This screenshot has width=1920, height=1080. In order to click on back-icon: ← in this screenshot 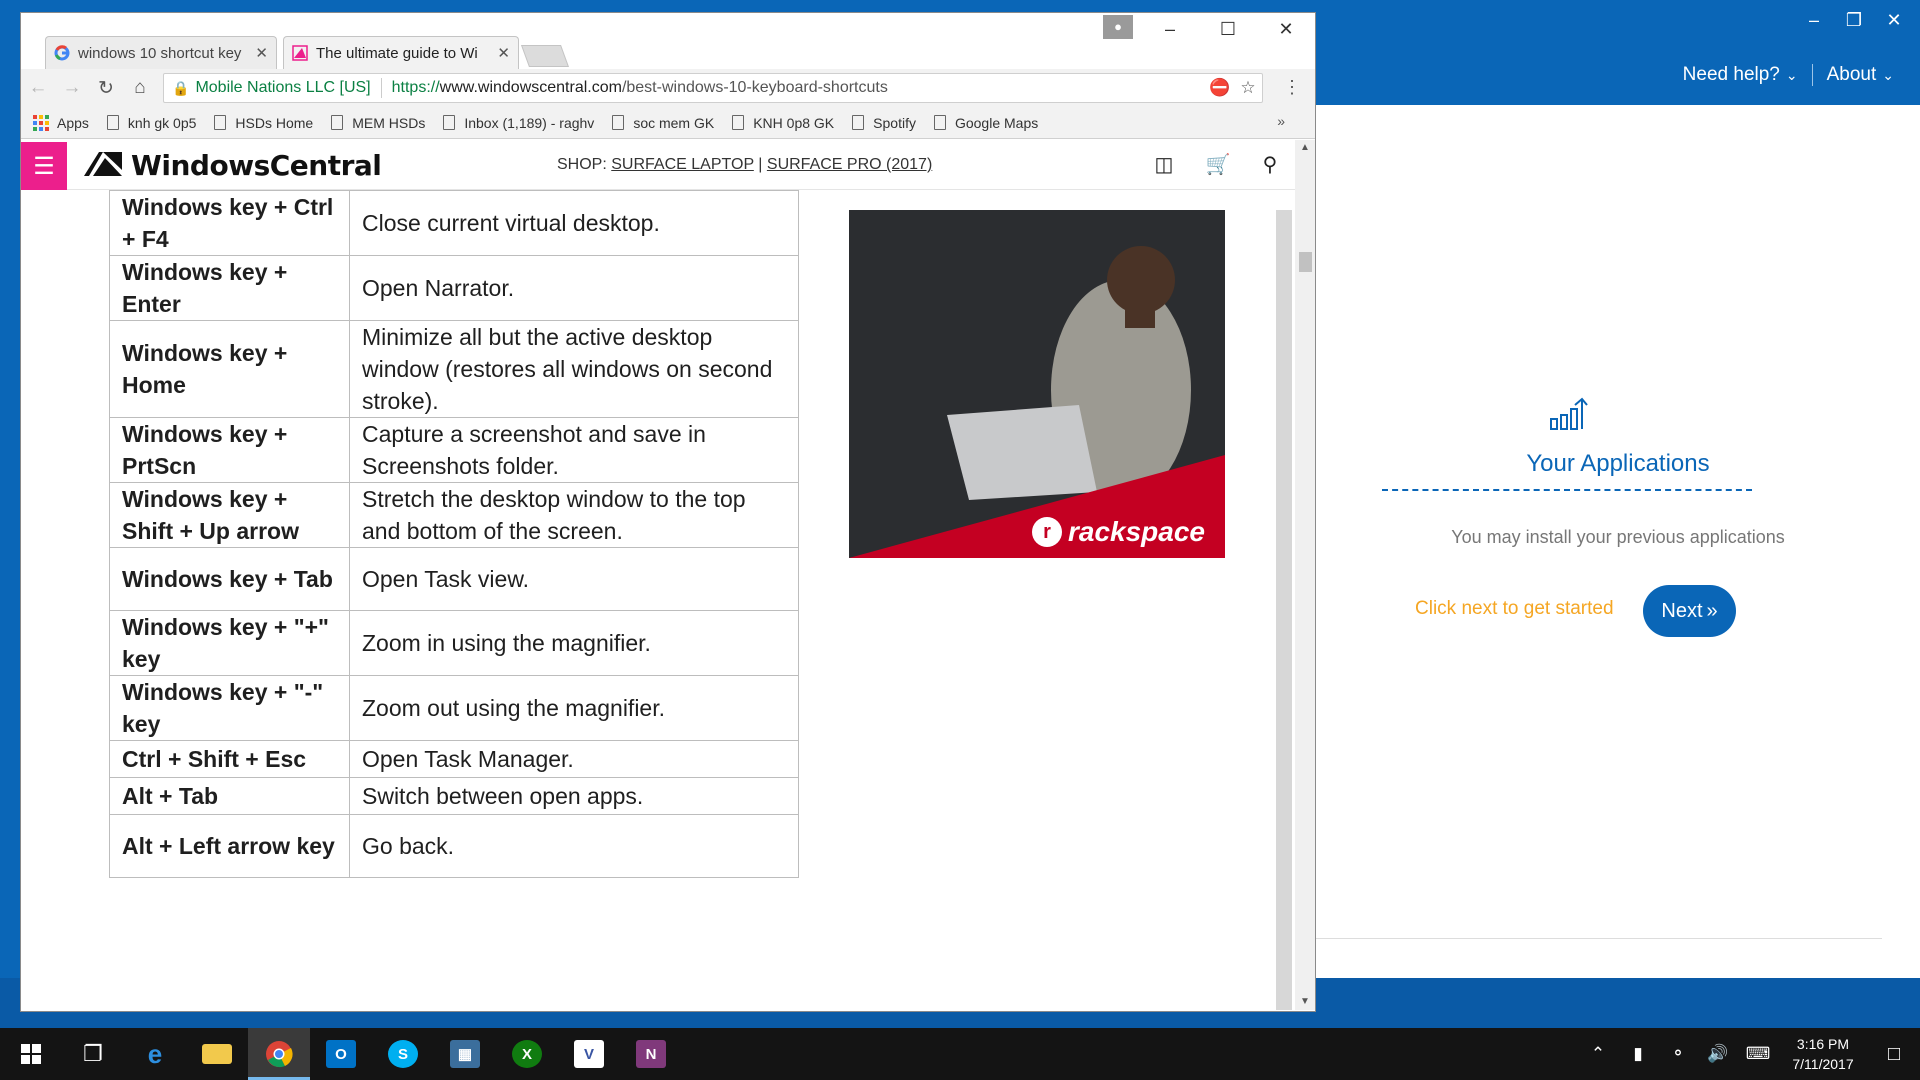, I will do `click(38, 88)`.